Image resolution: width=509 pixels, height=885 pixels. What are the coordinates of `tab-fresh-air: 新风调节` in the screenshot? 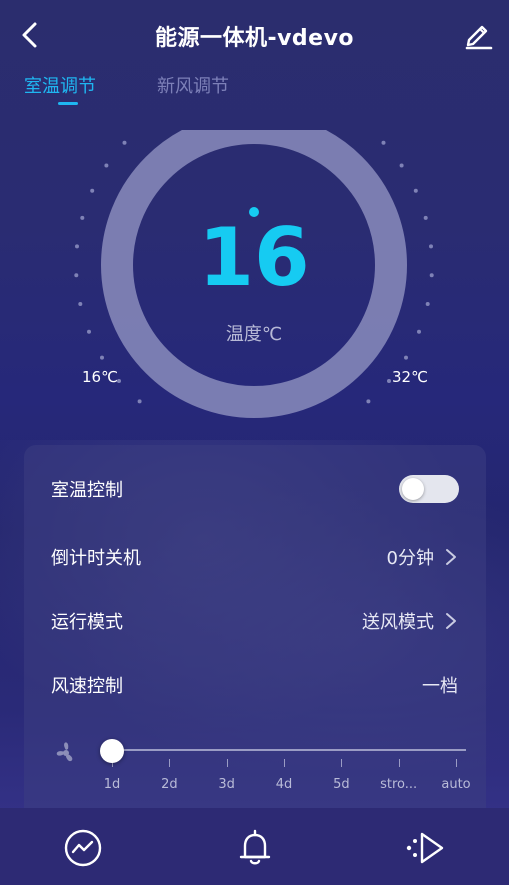 It's located at (193, 85).